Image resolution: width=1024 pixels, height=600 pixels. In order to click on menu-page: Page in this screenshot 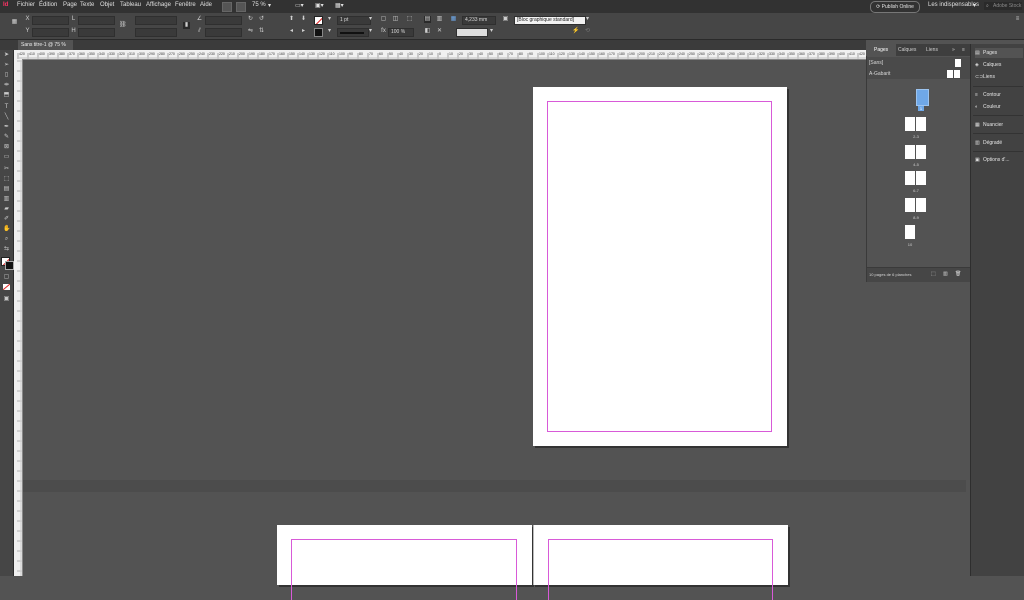, I will do `click(70, 5)`.